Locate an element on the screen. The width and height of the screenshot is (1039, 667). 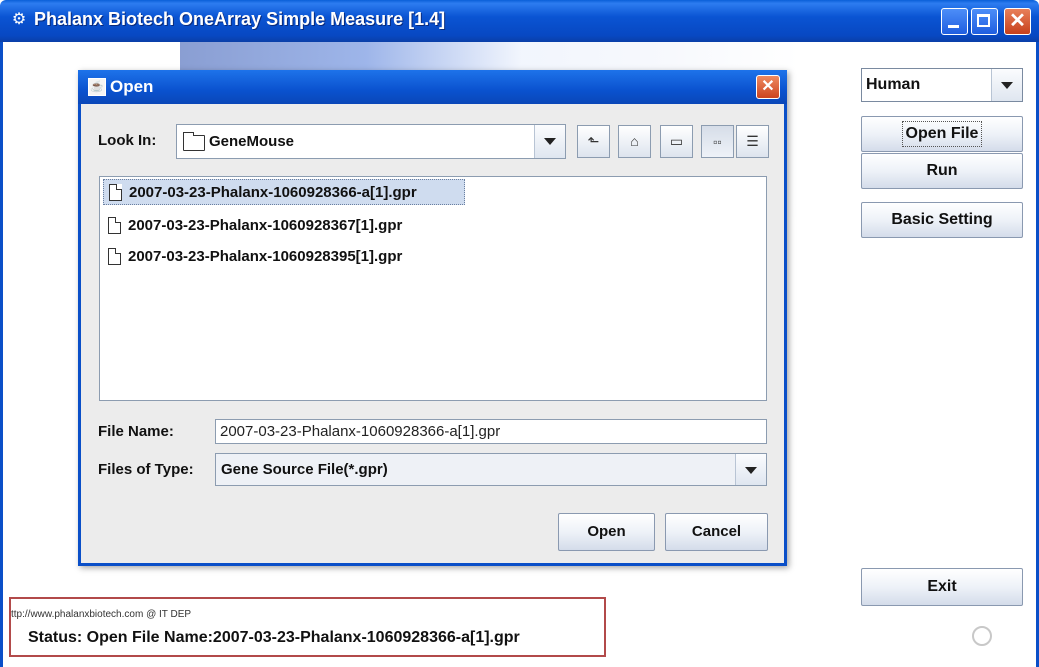
file-name-value: 2007-03-23-Phalanx-1060928366-a[1].gpr is located at coordinates (360, 431).